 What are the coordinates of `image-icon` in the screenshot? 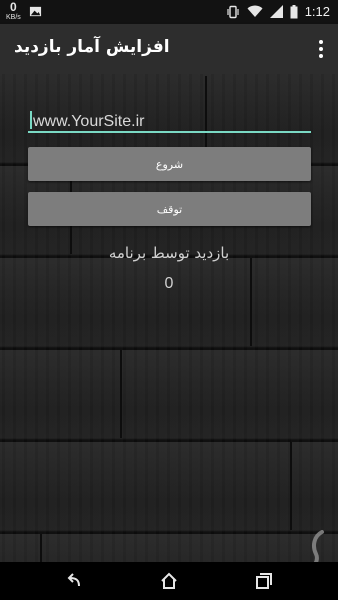 It's located at (35, 11).